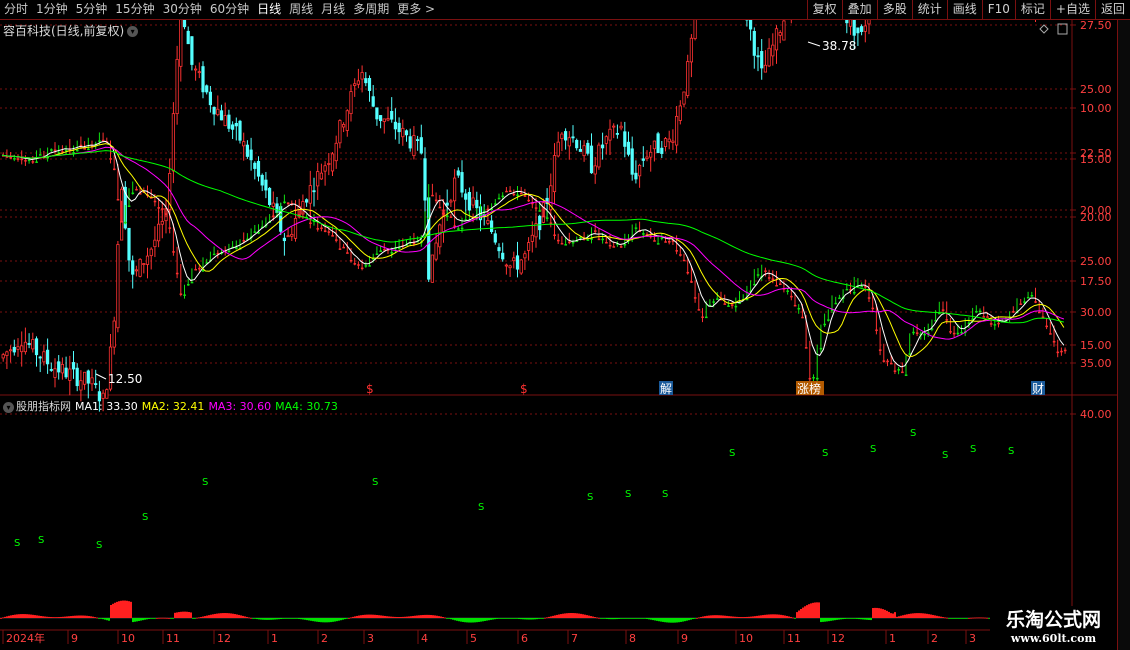 The width and height of the screenshot is (1130, 650). What do you see at coordinates (1112, 10) in the screenshot?
I see `toolbar-button: 返回` at bounding box center [1112, 10].